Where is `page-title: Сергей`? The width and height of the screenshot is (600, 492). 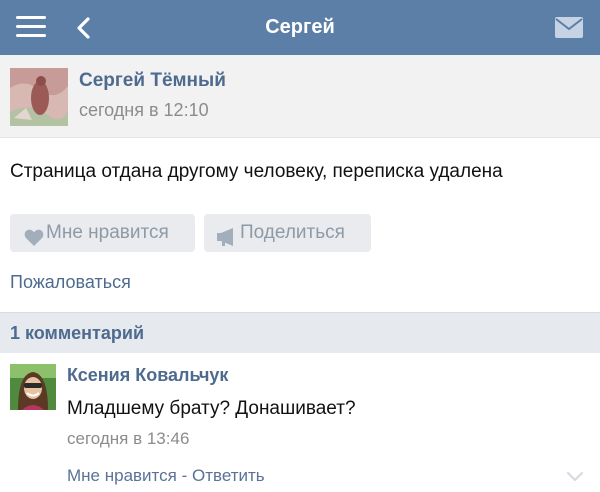 page-title: Сергей is located at coordinates (300, 27).